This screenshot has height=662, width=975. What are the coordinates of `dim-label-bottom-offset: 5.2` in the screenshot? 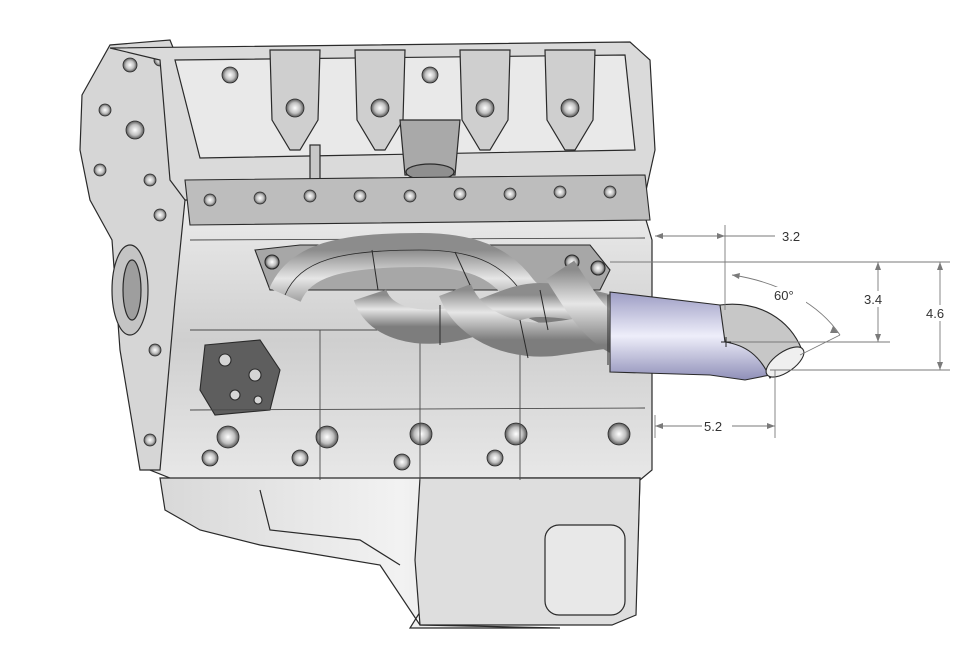 It's located at (713, 426).